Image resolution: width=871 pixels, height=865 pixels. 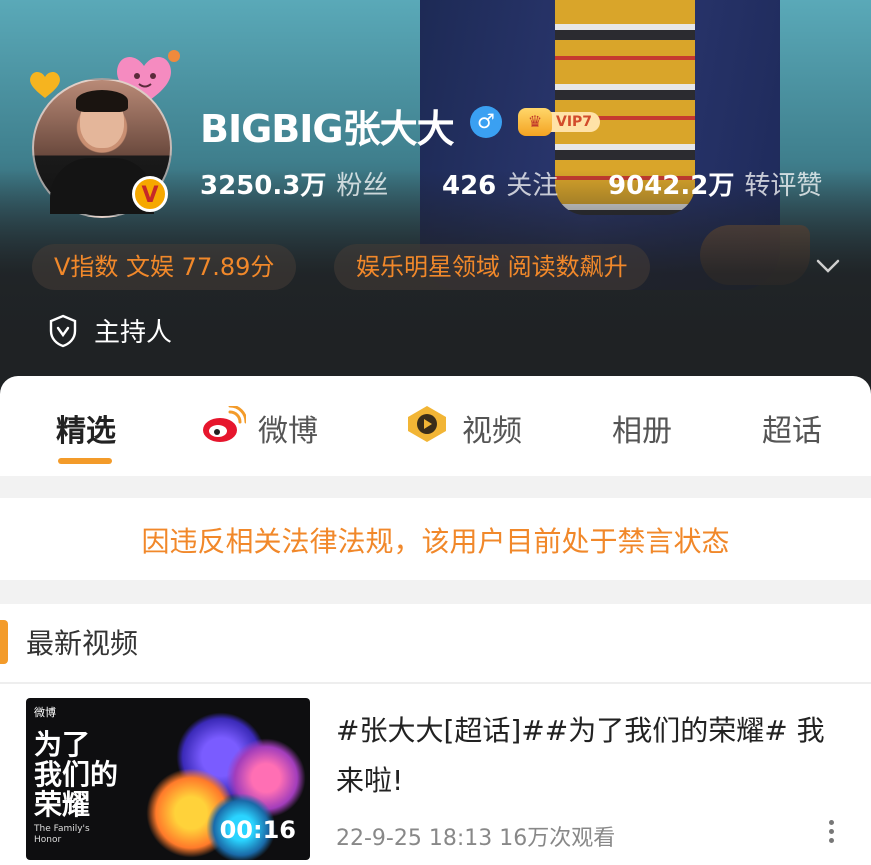 What do you see at coordinates (257, 830) in the screenshot?
I see `video-duration: 00:16` at bounding box center [257, 830].